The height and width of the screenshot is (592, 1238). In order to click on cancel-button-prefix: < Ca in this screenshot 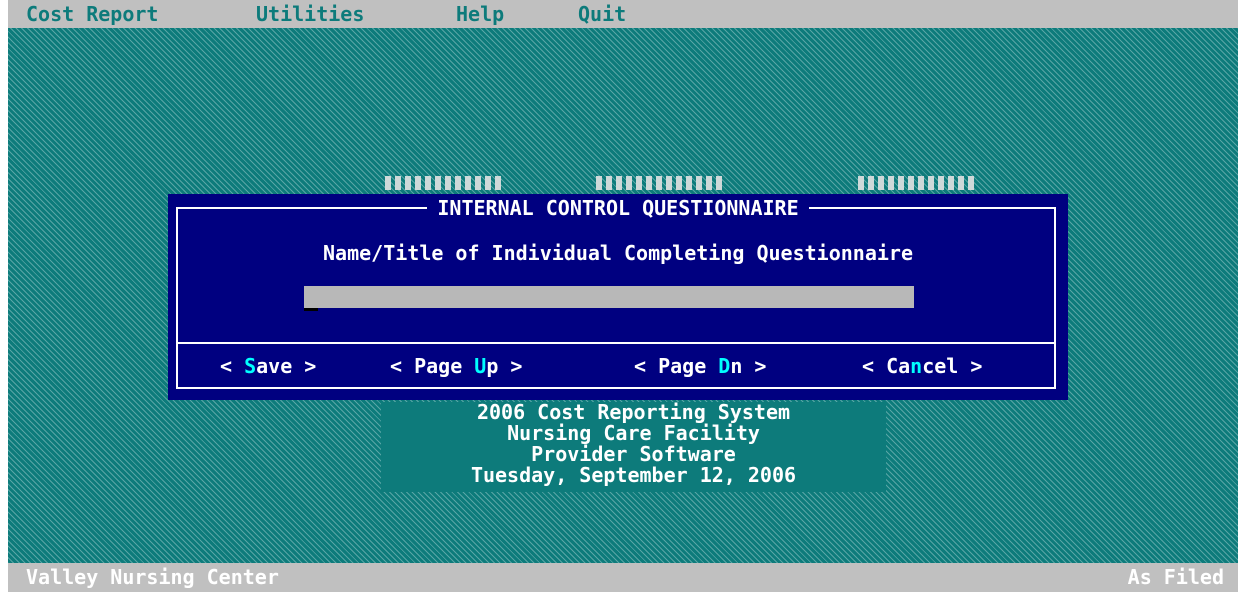, I will do `click(886, 366)`.